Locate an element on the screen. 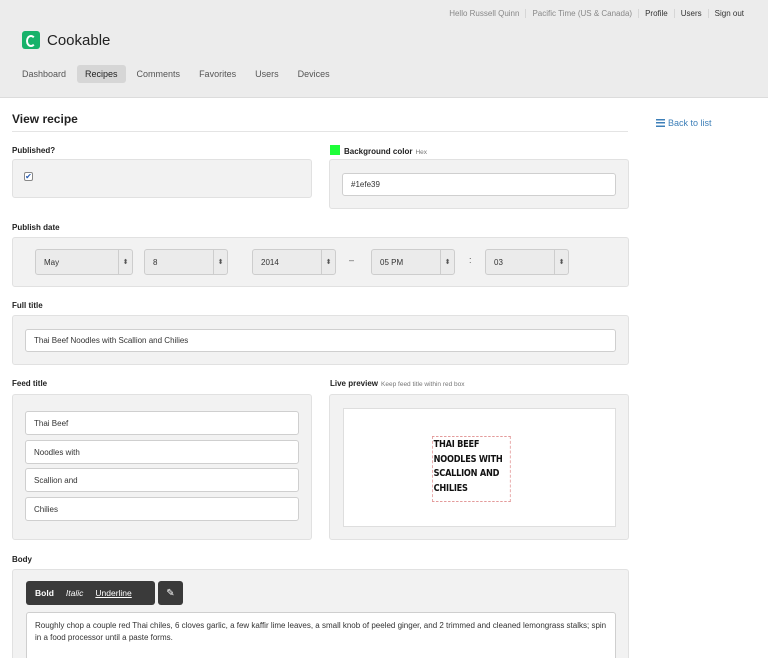 Image resolution: width=768 pixels, height=658 pixels. formatting-toolbar: Bold Italic Underline is located at coordinates (90, 593).